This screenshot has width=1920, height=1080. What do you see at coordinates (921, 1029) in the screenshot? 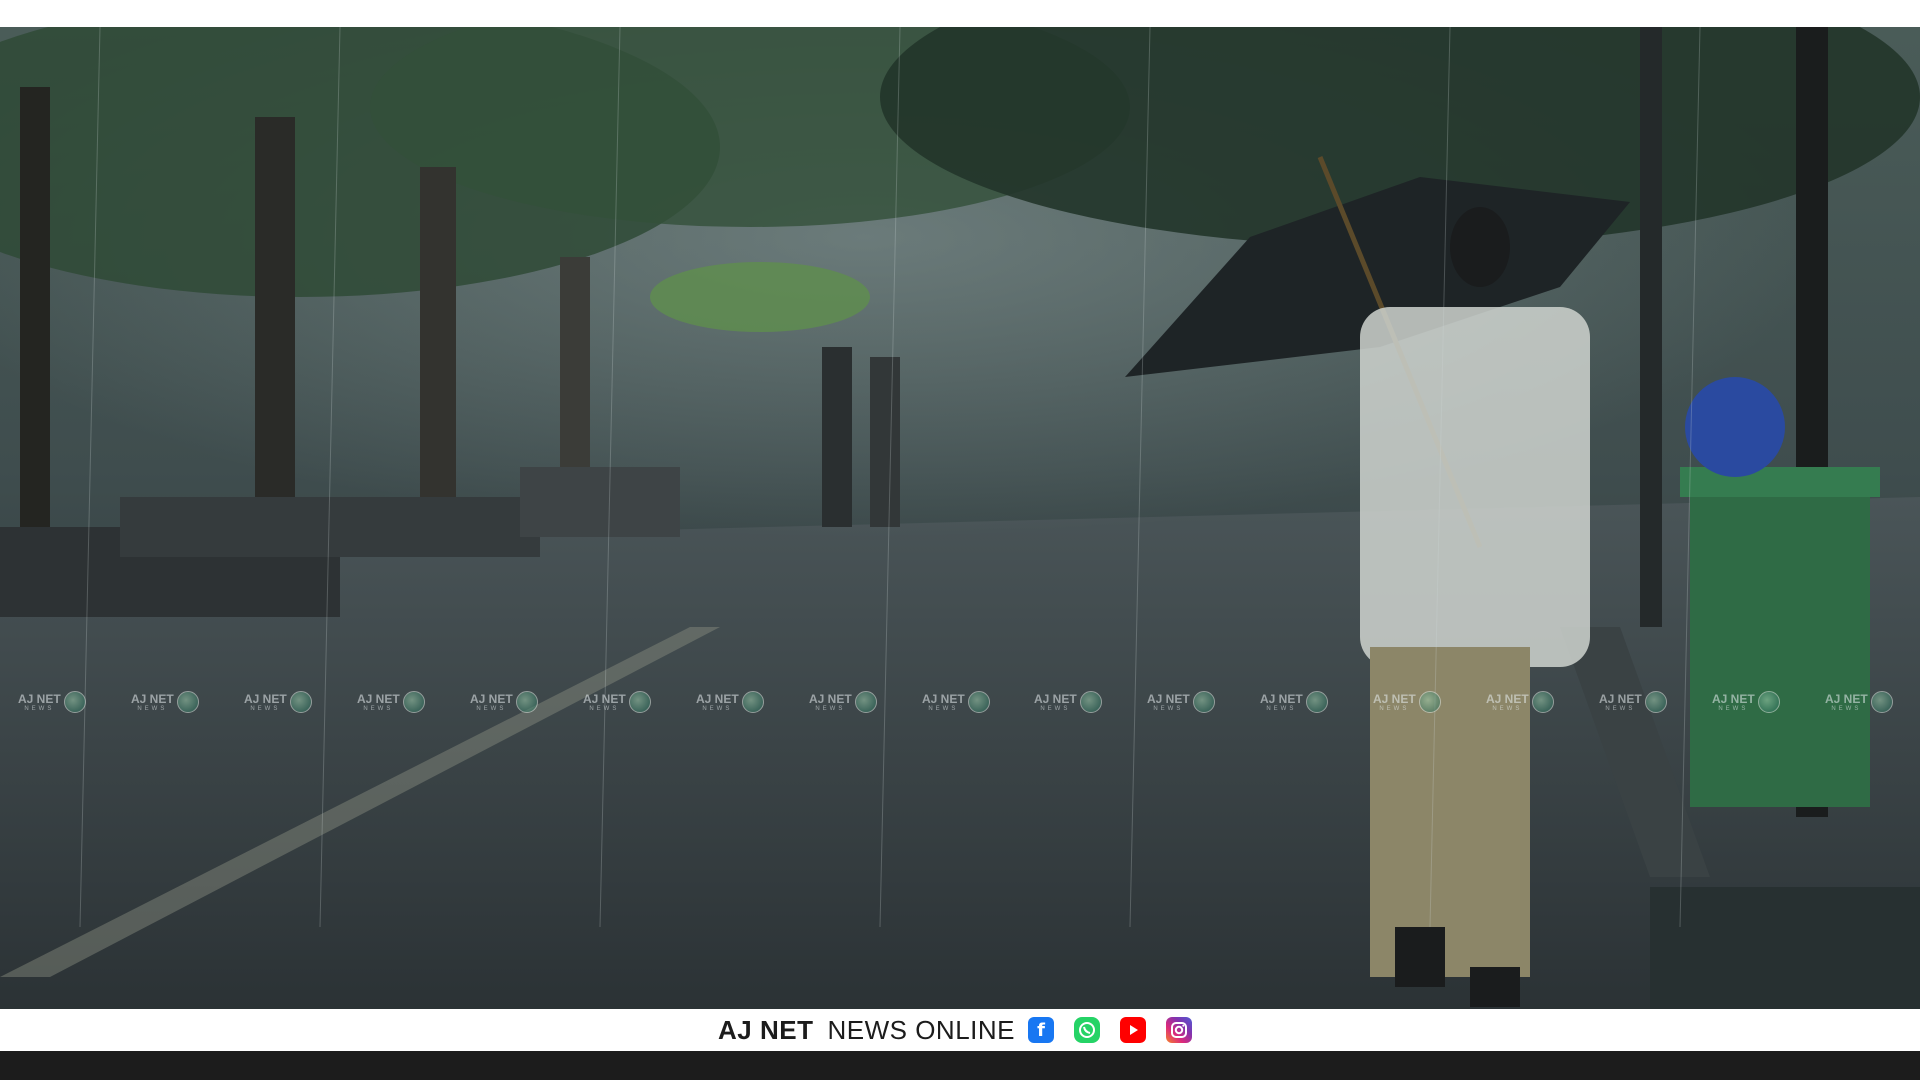
I see `brand-tagline: NEWS ONLINE` at bounding box center [921, 1029].